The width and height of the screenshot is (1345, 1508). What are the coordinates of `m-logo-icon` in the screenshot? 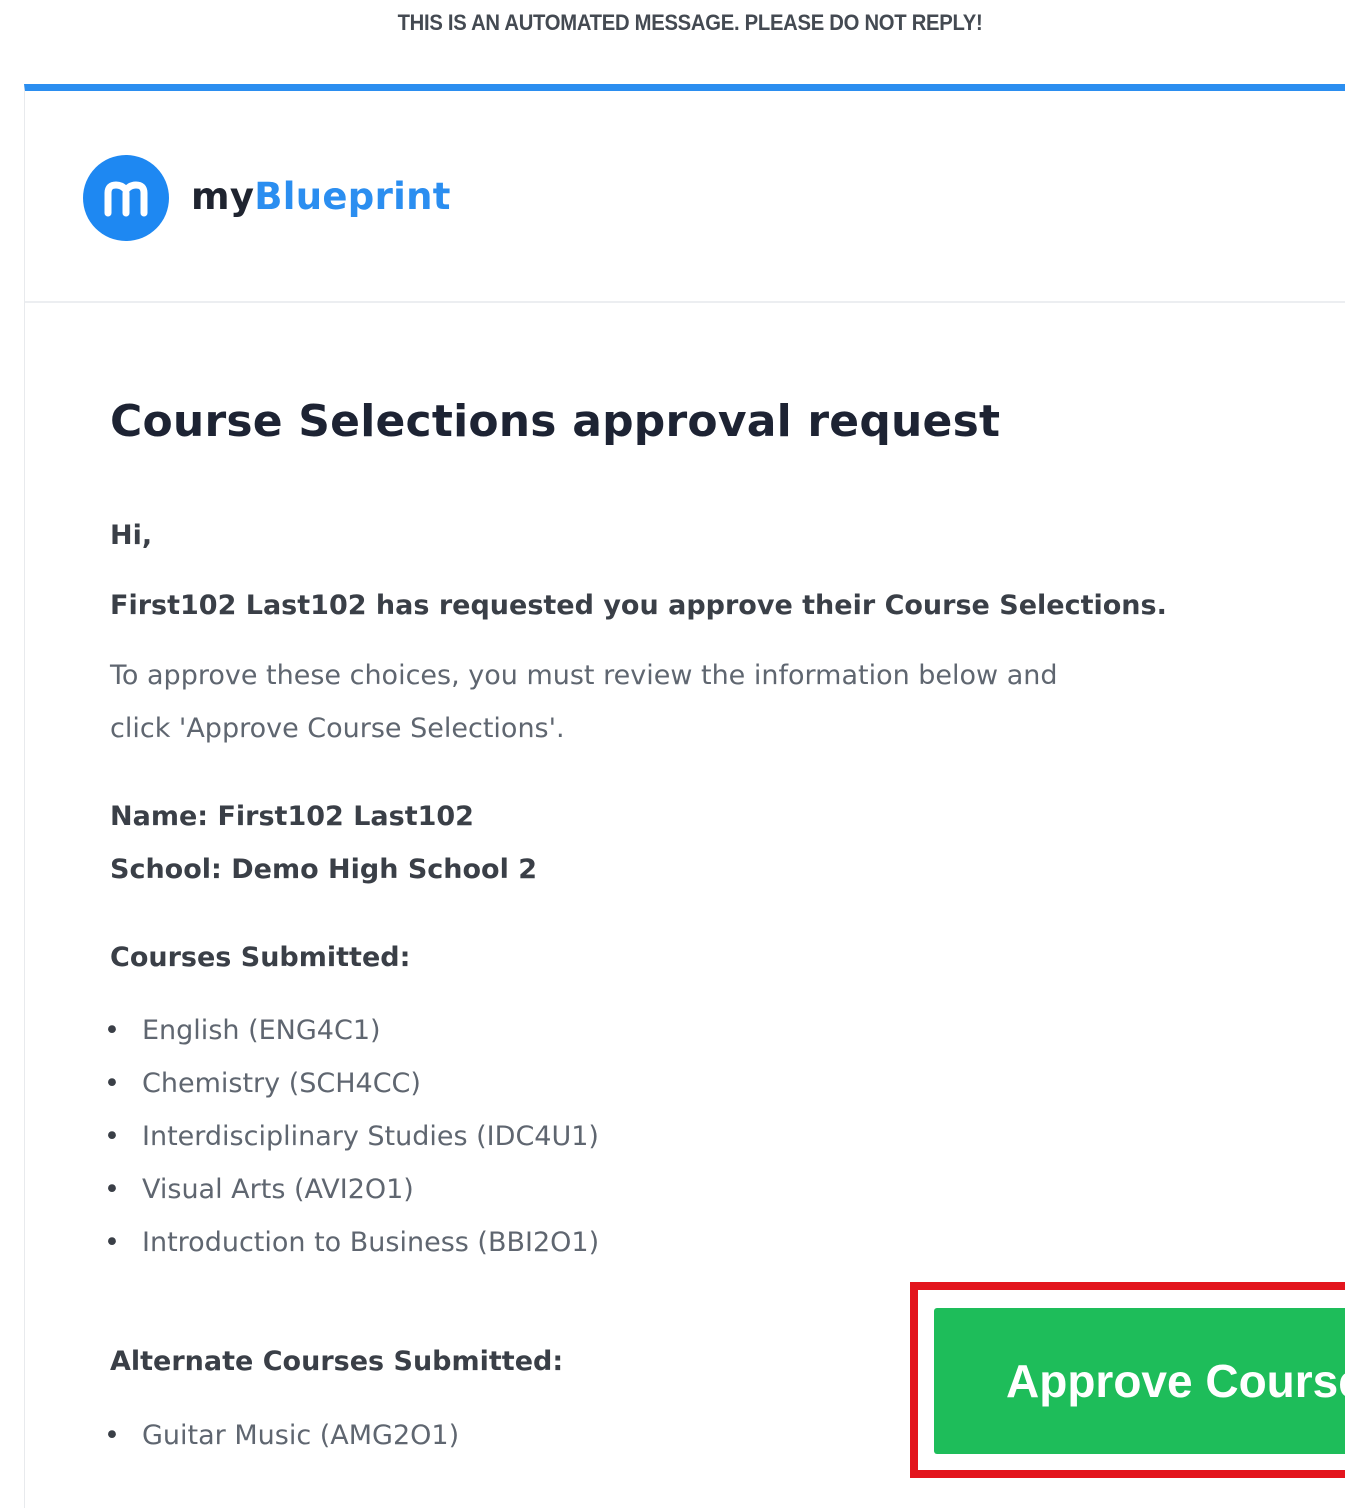 It's located at (126, 198).